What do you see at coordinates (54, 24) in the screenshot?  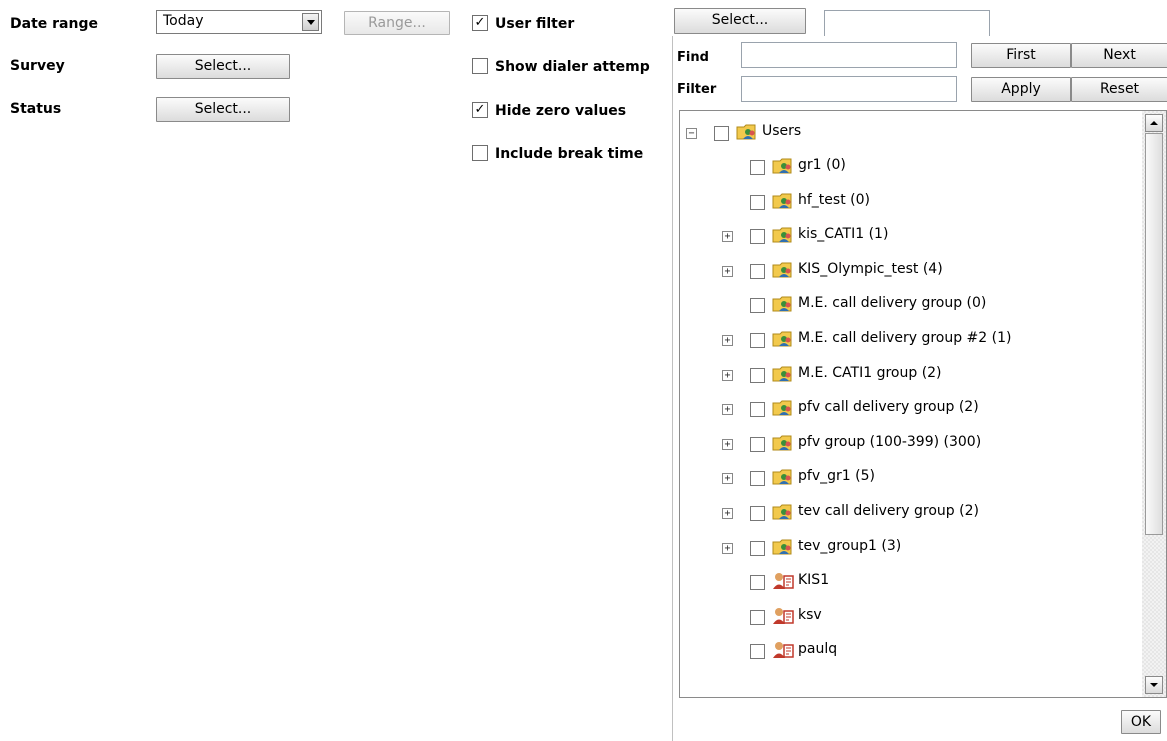 I see `date-range-label: Date range` at bounding box center [54, 24].